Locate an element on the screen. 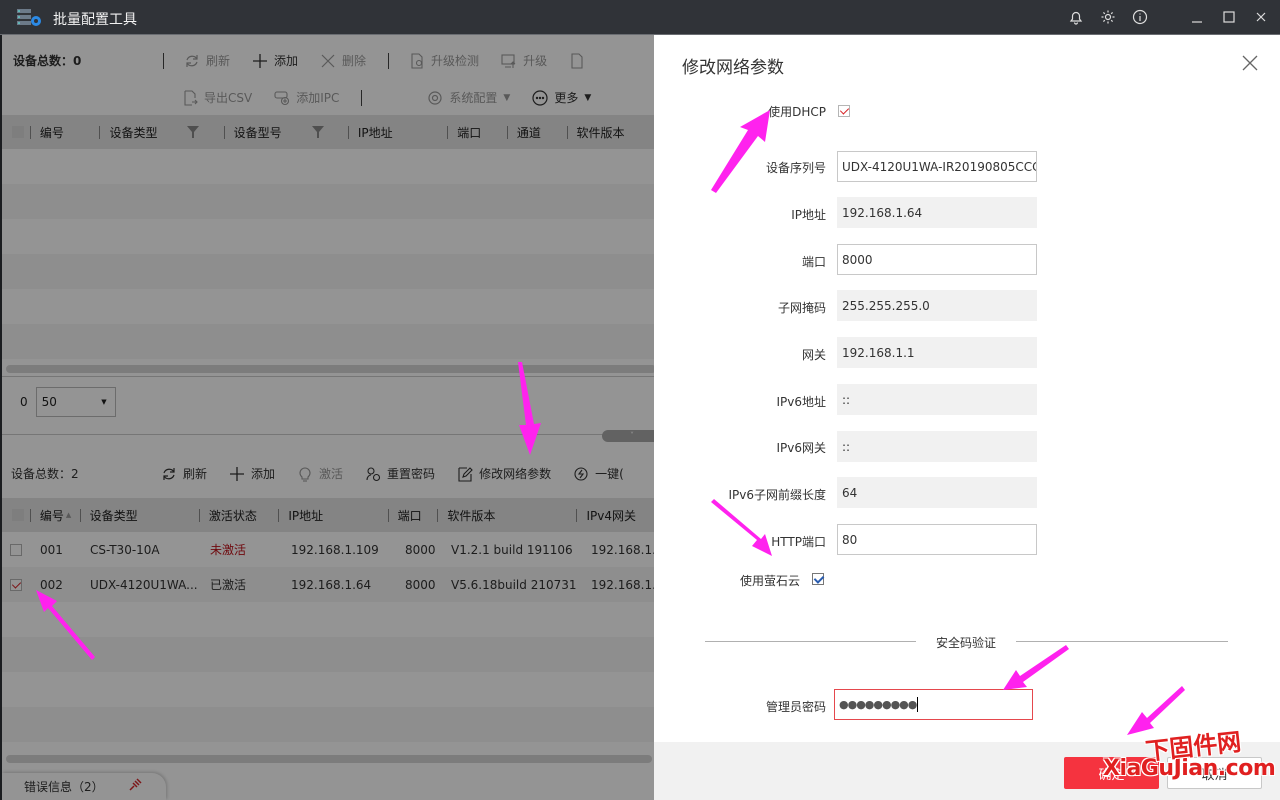  maximize-button is located at coordinates (1229, 17).